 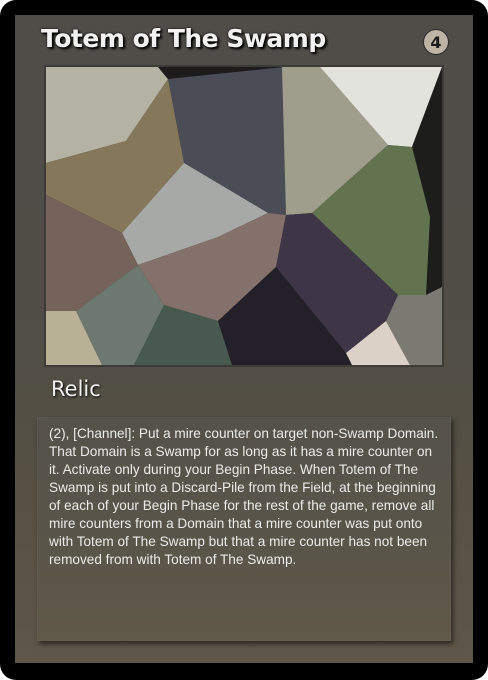 I want to click on cost-value: 4, so click(x=436, y=42).